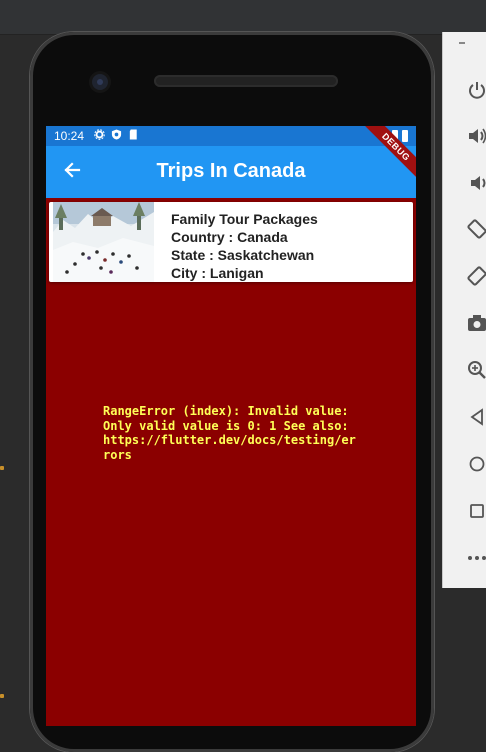 The image size is (486, 752). I want to click on volume-down-button, so click(474, 185).